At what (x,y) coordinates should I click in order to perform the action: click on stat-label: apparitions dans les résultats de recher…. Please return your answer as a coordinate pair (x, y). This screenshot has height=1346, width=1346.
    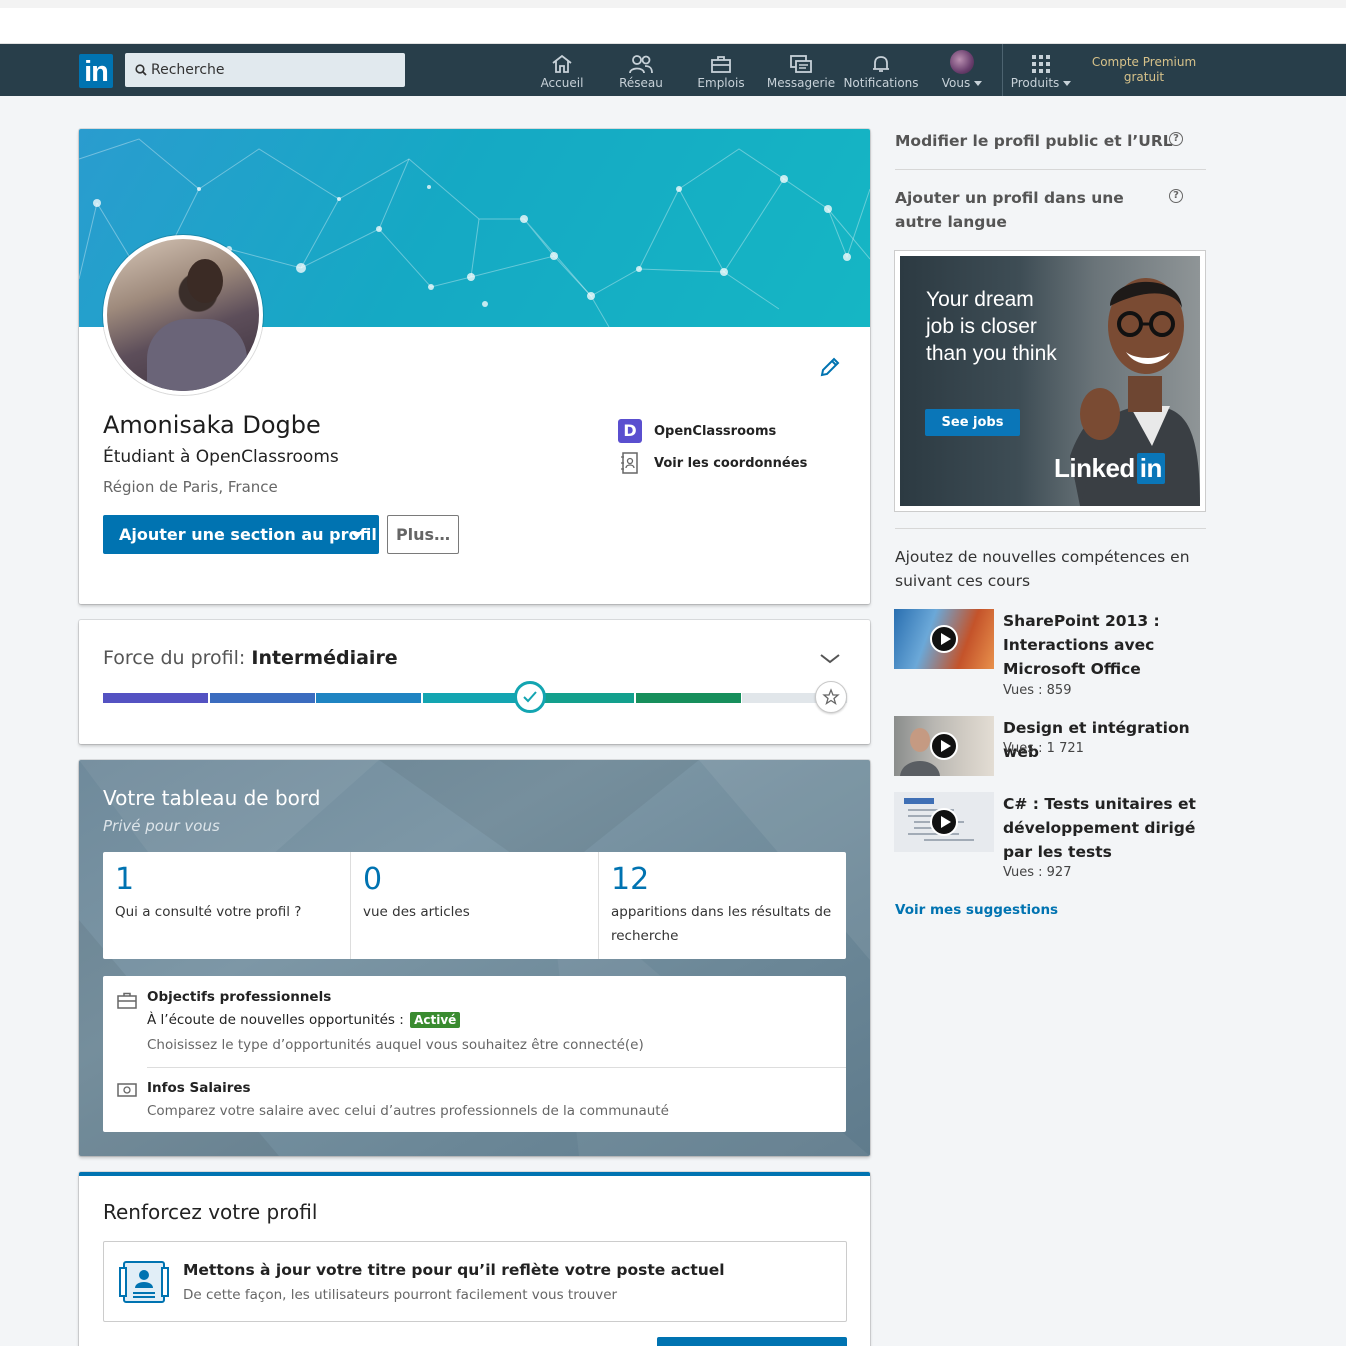
    Looking at the image, I should click on (721, 924).